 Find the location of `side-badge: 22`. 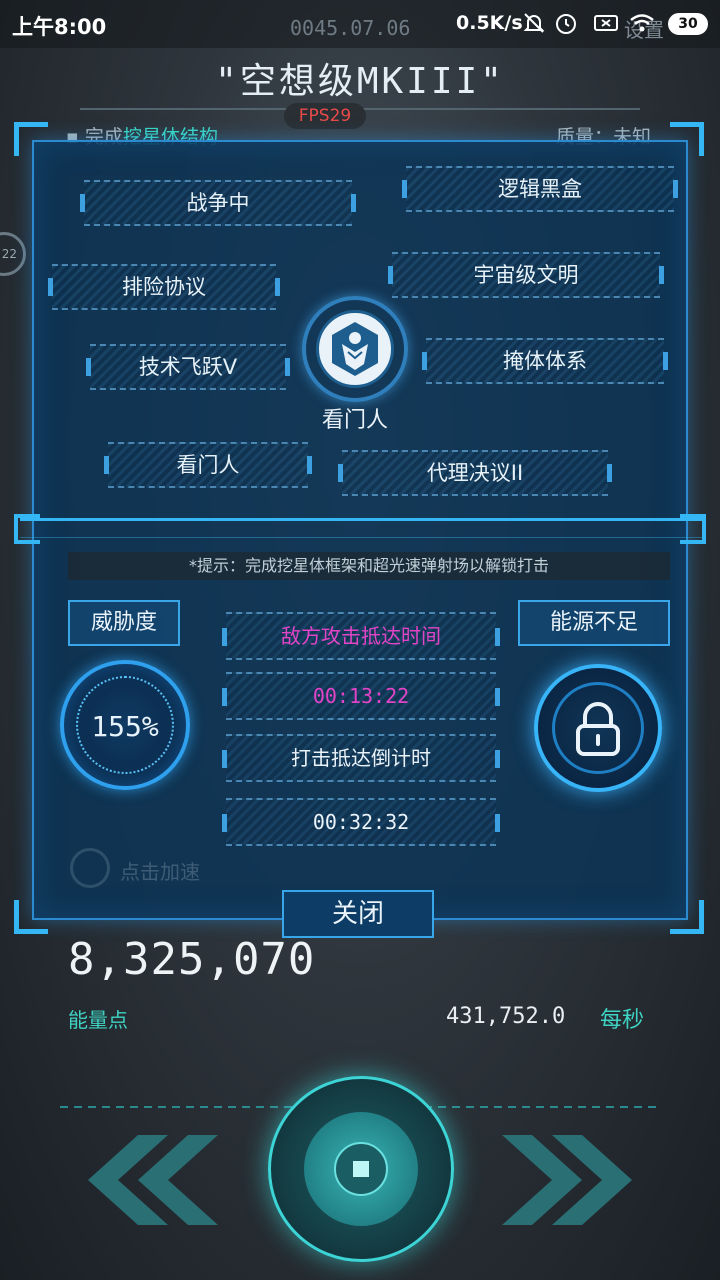

side-badge: 22 is located at coordinates (13, 254).